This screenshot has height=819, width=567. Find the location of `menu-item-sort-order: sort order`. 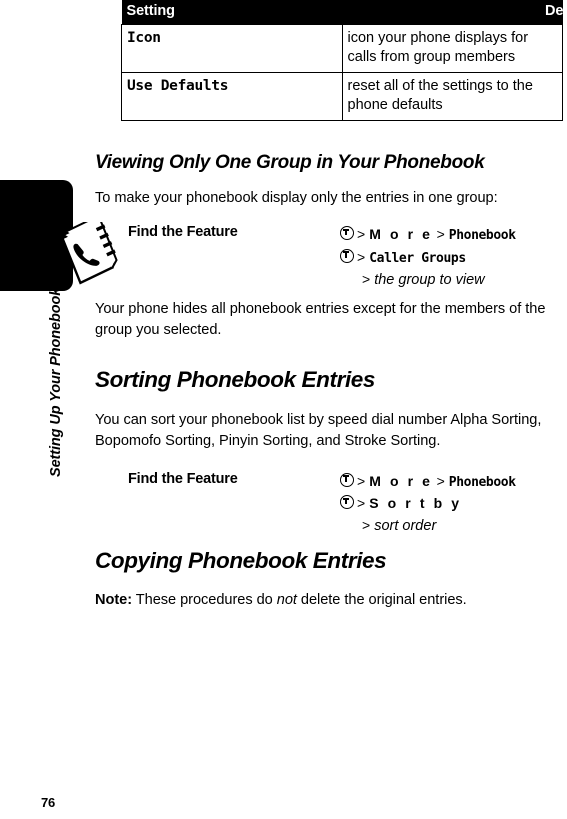

menu-item-sort-order: sort order is located at coordinates (405, 525).